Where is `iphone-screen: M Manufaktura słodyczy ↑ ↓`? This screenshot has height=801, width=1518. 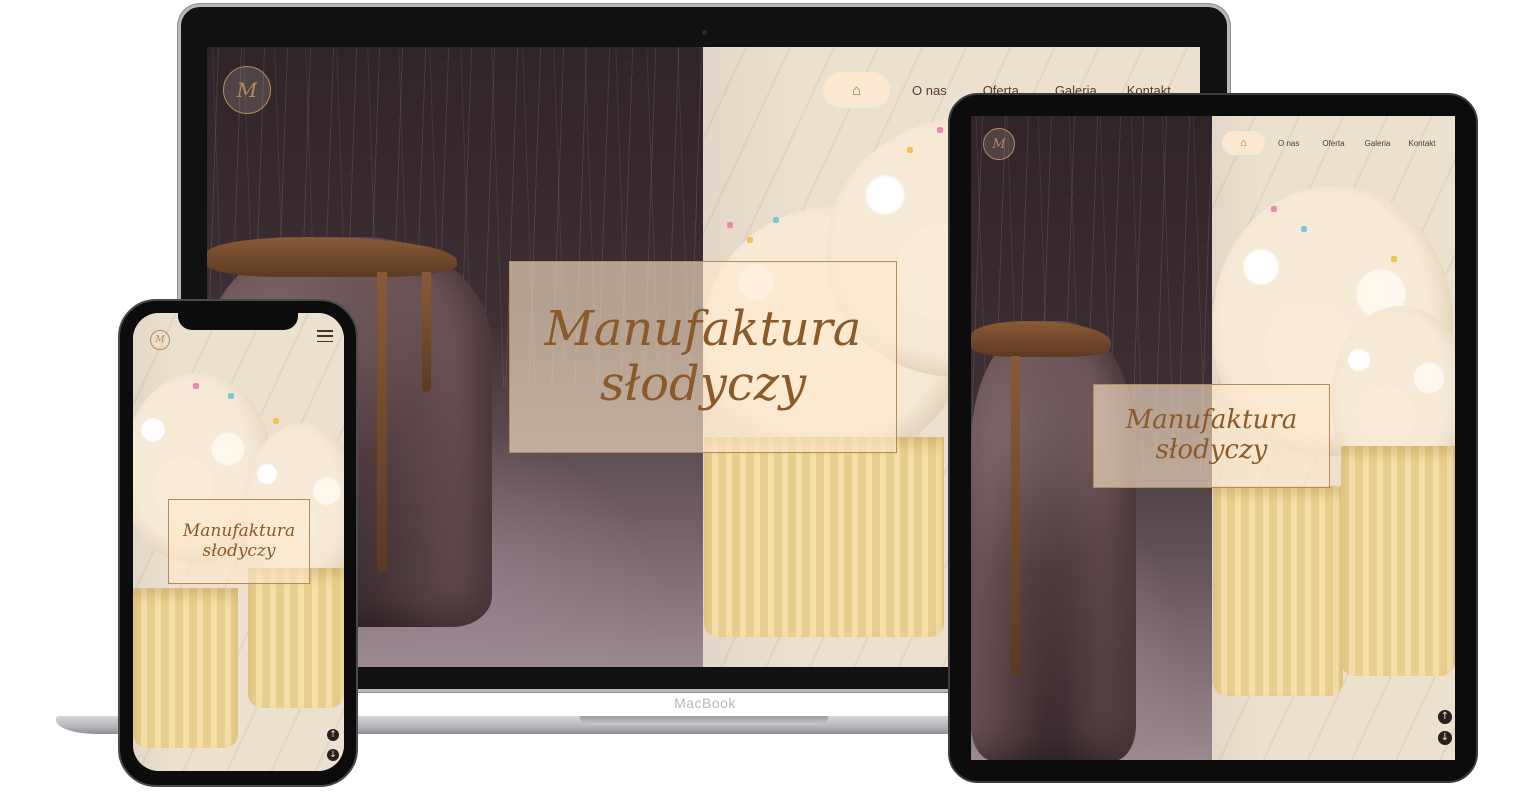
iphone-screen: M Manufaktura słodyczy ↑ ↓ is located at coordinates (238, 542).